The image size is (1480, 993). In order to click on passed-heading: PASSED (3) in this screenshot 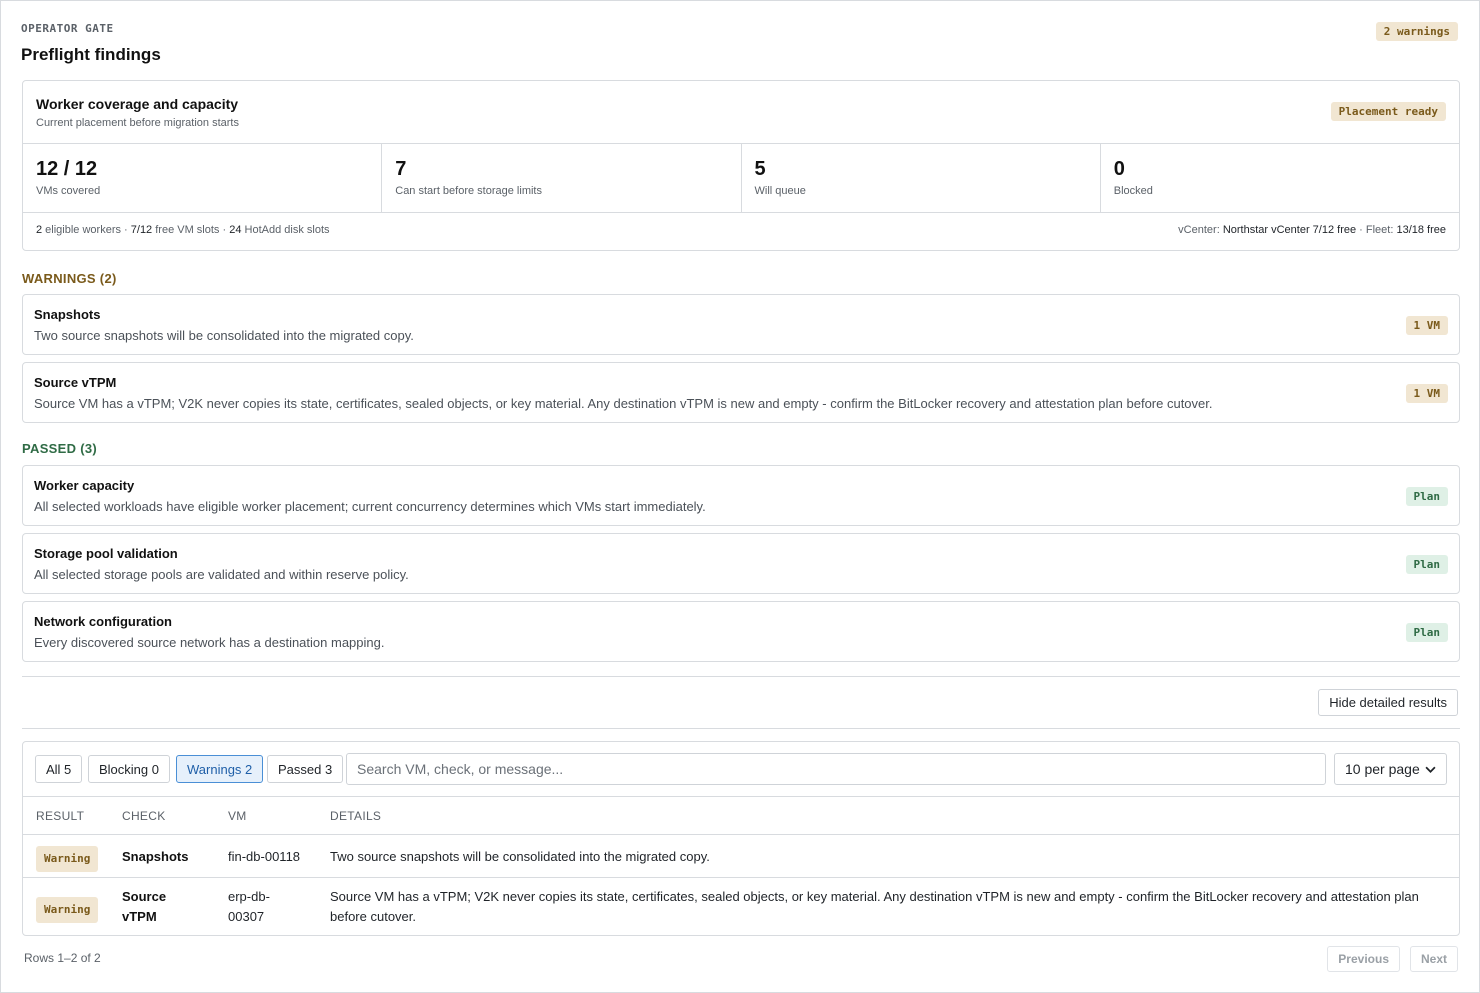, I will do `click(59, 448)`.